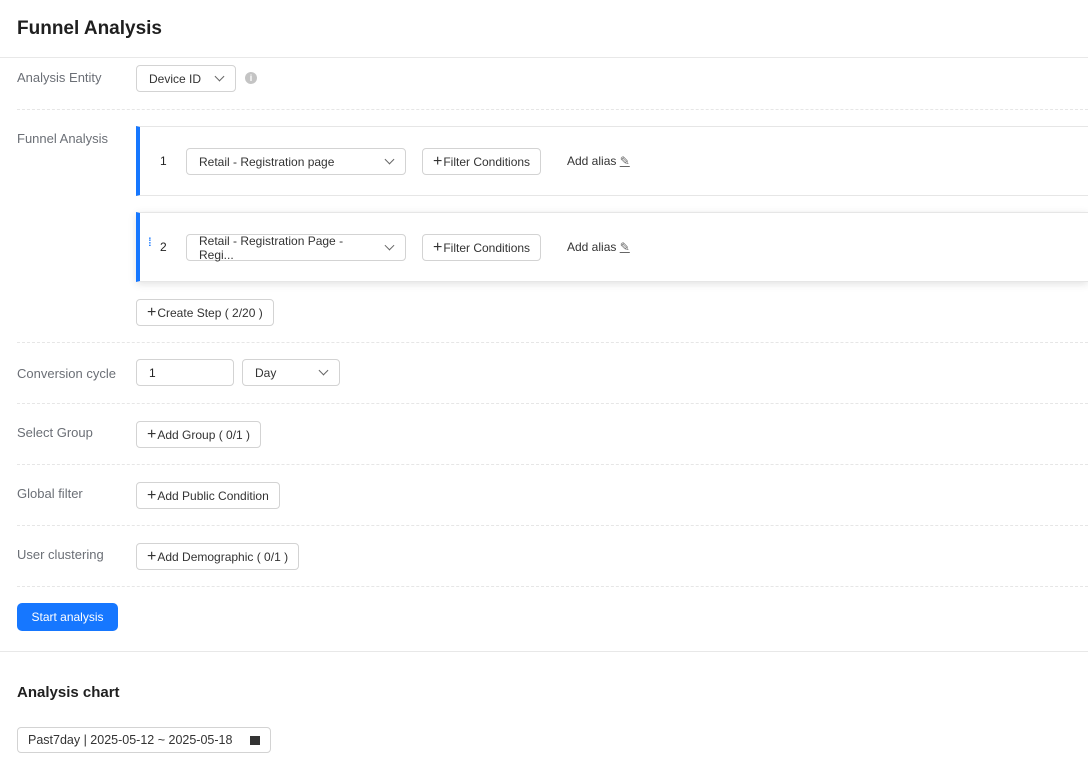 This screenshot has height=770, width=1088. Describe the element at coordinates (204, 434) in the screenshot. I see `button-label: Add Group ( 0/1 )` at that location.